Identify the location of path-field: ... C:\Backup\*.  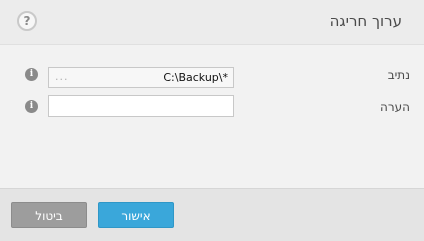
(141, 77).